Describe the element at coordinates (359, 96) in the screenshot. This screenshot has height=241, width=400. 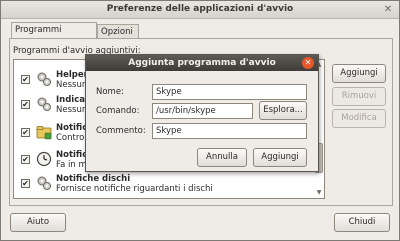
I see `remove-button: Rimuovi` at that location.